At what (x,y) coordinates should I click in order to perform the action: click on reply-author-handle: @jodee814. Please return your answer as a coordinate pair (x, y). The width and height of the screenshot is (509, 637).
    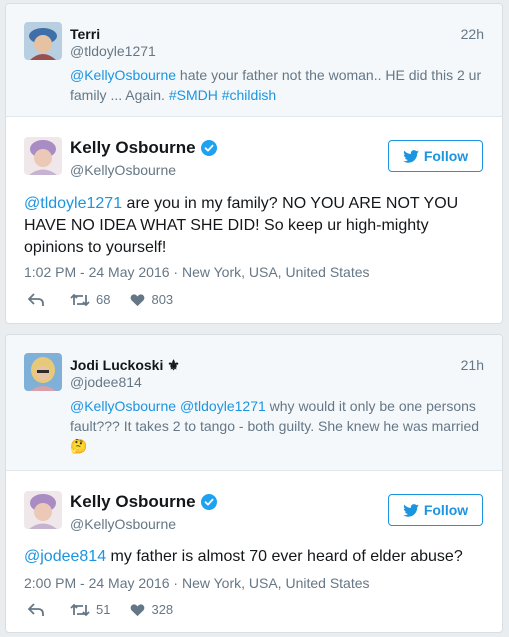
    Looking at the image, I should click on (106, 382).